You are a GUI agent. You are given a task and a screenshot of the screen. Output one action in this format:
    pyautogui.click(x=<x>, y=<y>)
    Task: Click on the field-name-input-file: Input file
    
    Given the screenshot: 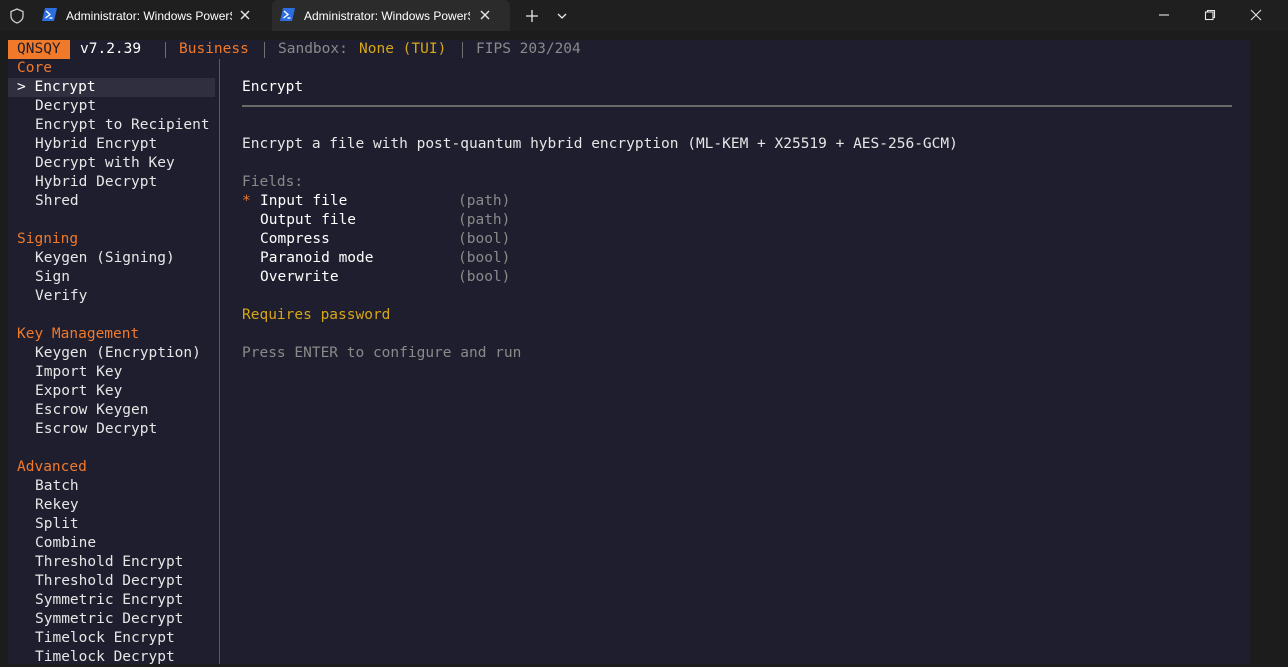 What is the action you would take?
    pyautogui.click(x=304, y=201)
    